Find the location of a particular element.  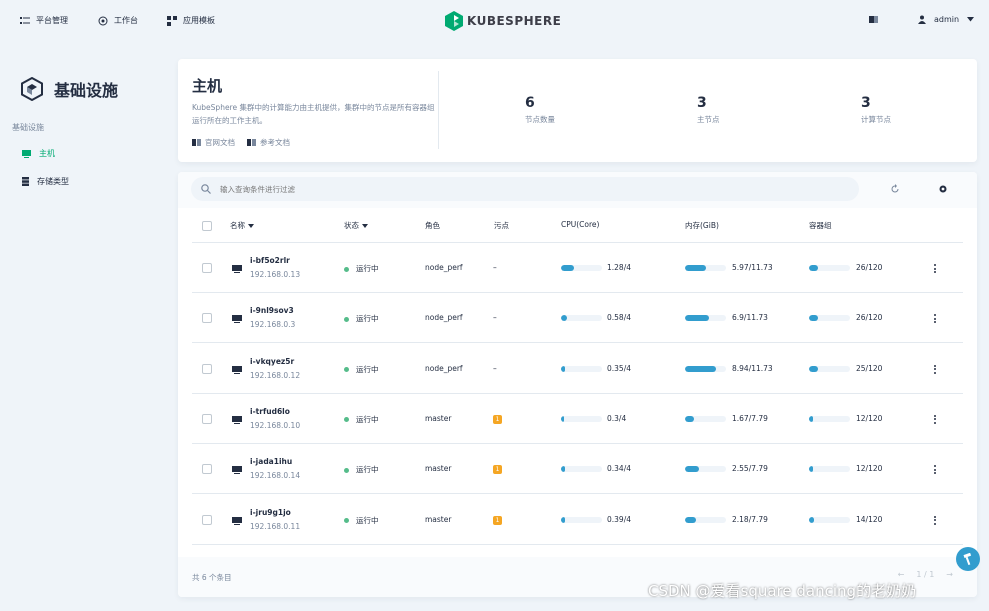

column-status: 状态 is located at coordinates (356, 225).